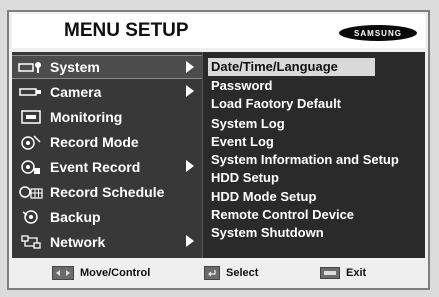 The height and width of the screenshot is (297, 439). I want to click on move-control-hint: Move/Control, so click(101, 273).